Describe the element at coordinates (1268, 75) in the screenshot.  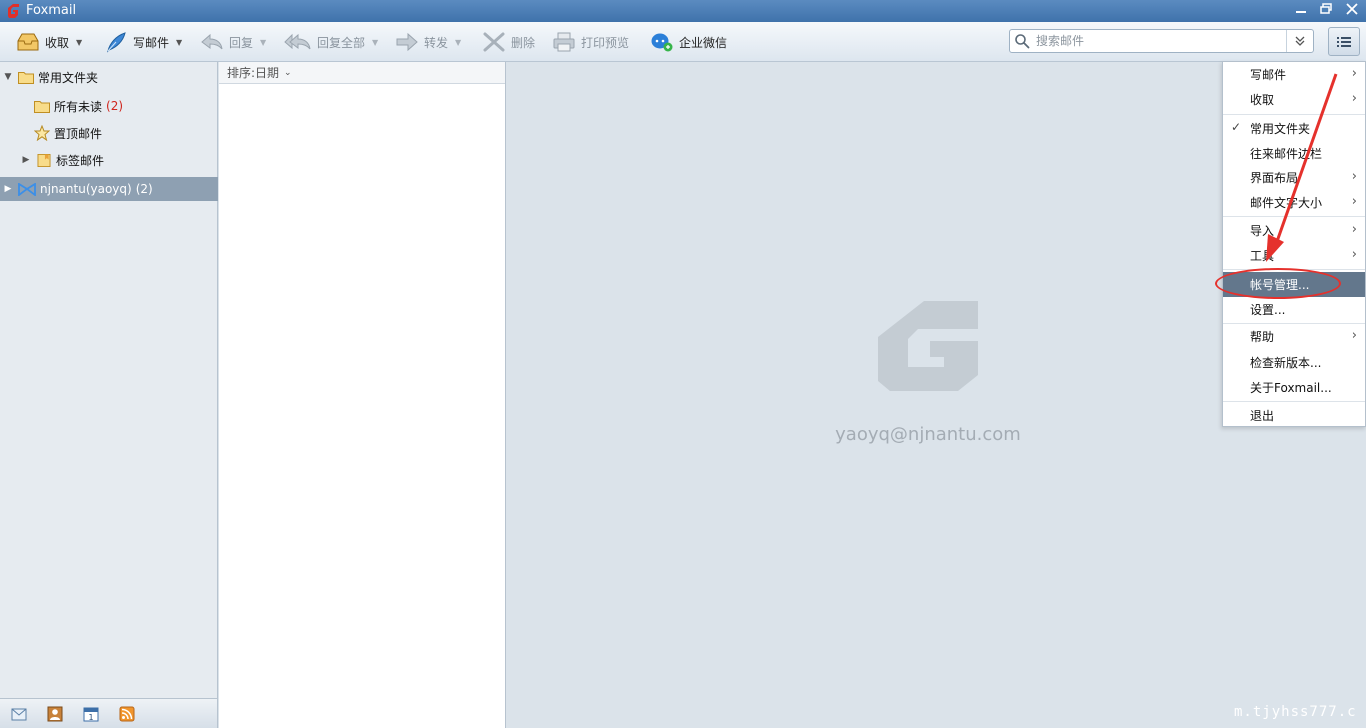
I see `menu-item-label: 写邮件` at that location.